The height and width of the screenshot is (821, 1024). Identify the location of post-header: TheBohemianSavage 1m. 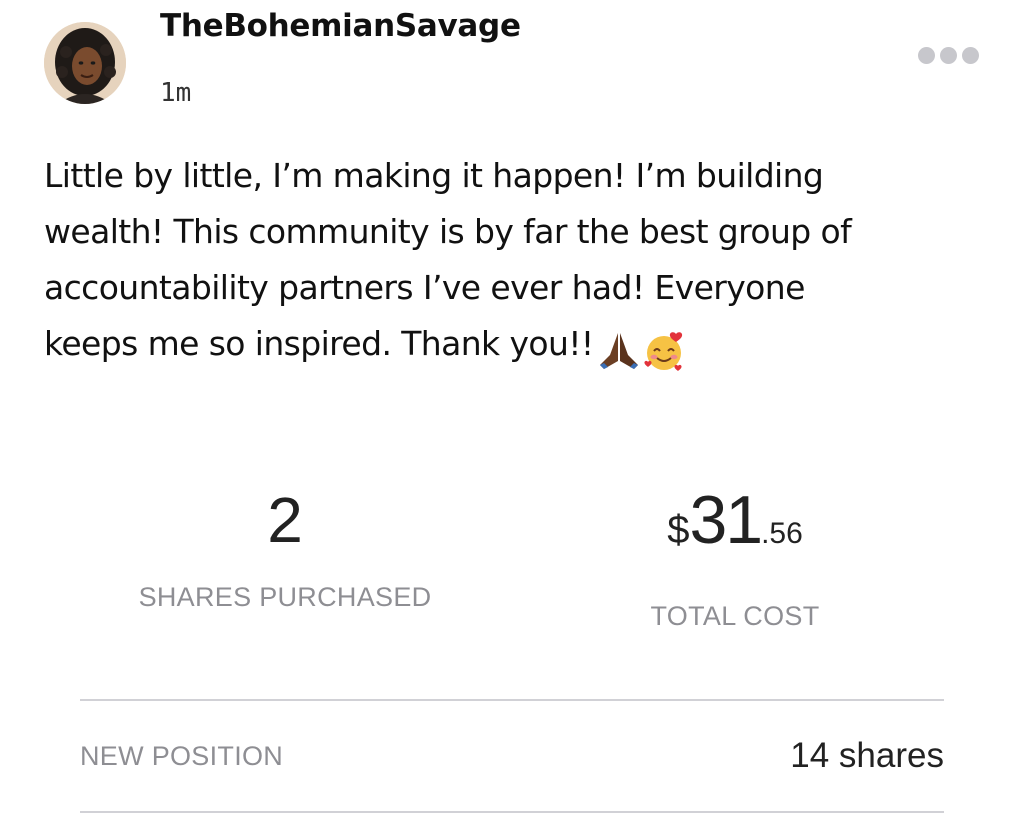
(512, 60).